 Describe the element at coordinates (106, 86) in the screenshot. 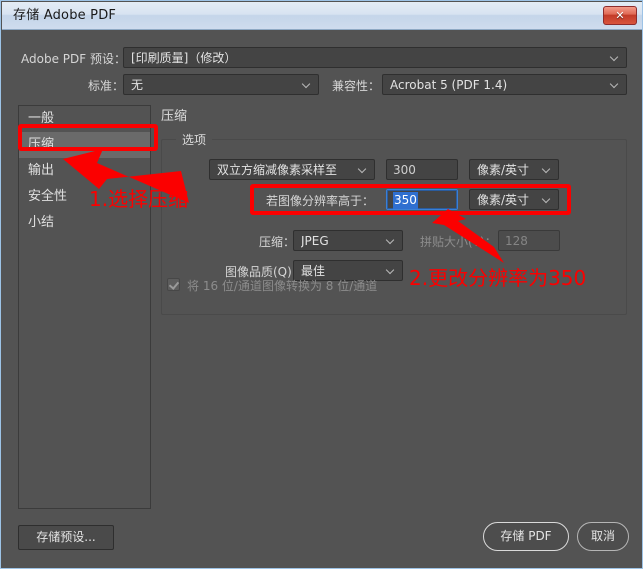

I see `standard-label: 标准：` at that location.